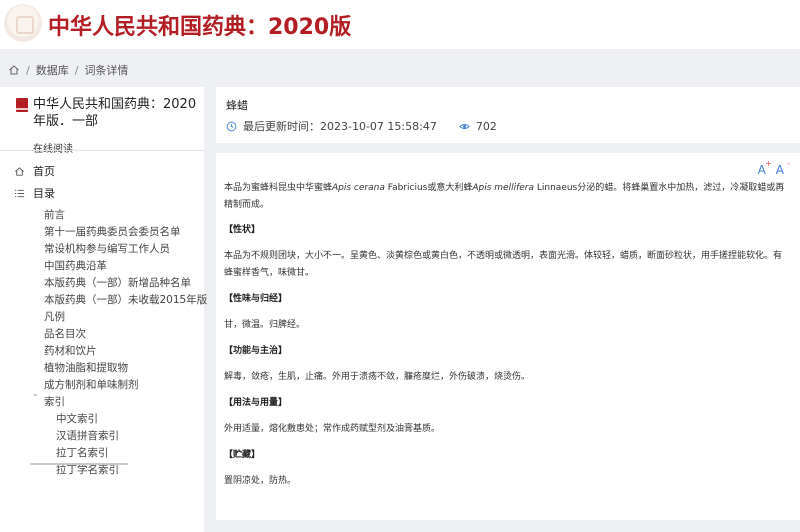 The image size is (800, 532). I want to click on section-heading: 【贮藏】, so click(242, 455).